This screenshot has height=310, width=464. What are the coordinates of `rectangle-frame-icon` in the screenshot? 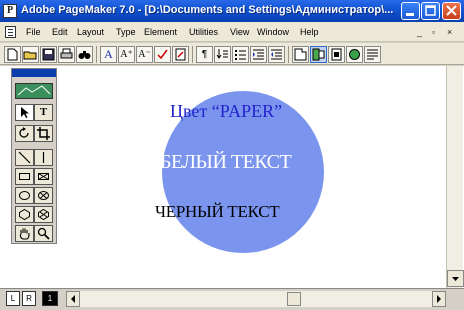 It's located at (43, 176).